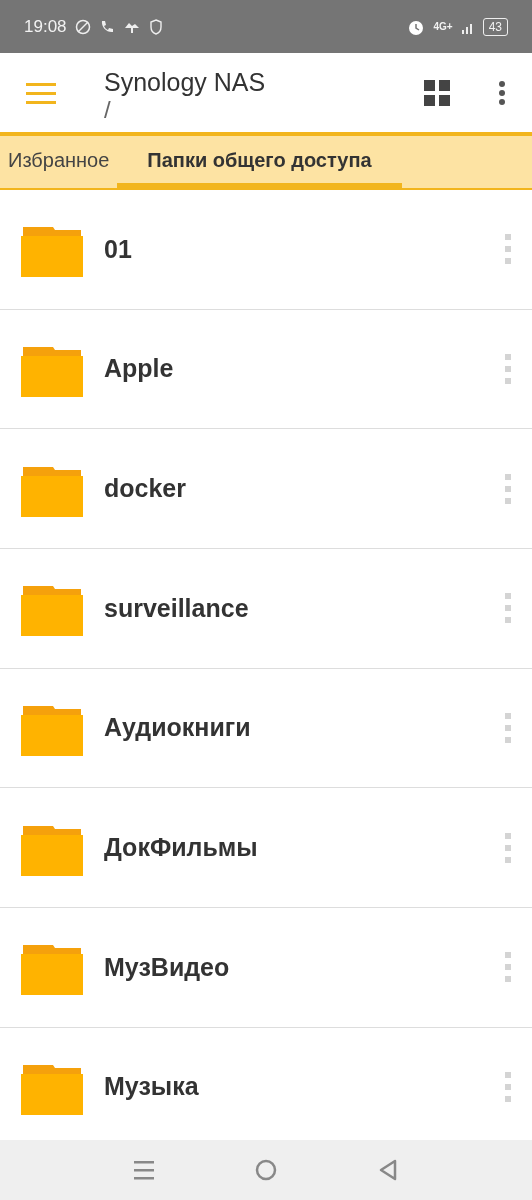 Image resolution: width=532 pixels, height=1200 pixels. I want to click on back-icon, so click(388, 1170).